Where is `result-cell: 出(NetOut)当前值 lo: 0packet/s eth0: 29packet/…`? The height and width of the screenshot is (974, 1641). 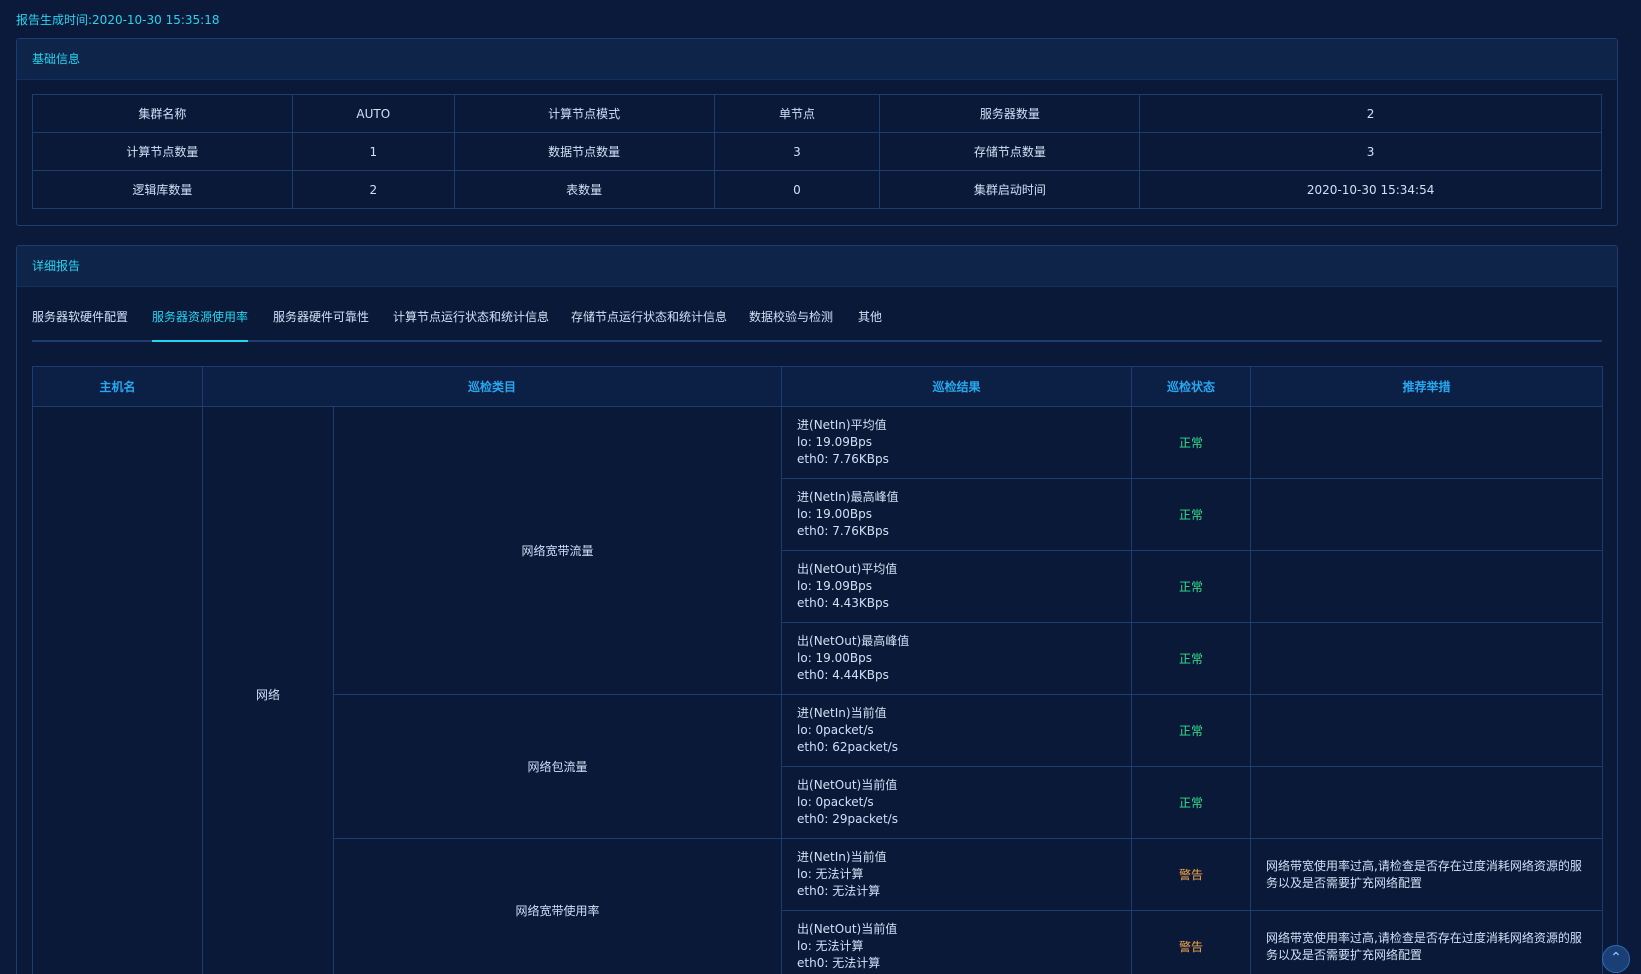 result-cell: 出(NetOut)当前值 lo: 0packet/s eth0: 29packet/… is located at coordinates (957, 802).